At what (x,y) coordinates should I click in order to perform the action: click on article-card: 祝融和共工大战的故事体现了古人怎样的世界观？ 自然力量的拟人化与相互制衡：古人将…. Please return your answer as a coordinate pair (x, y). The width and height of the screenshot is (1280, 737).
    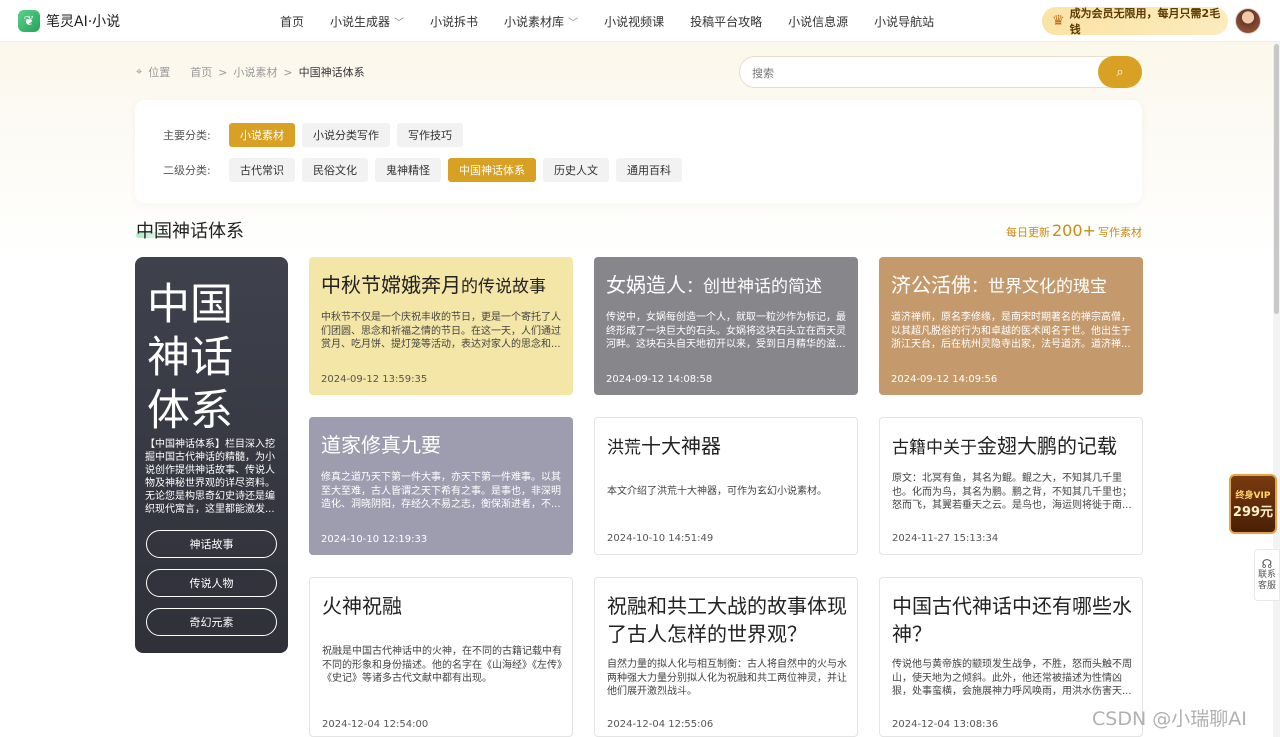
    Looking at the image, I should click on (726, 657).